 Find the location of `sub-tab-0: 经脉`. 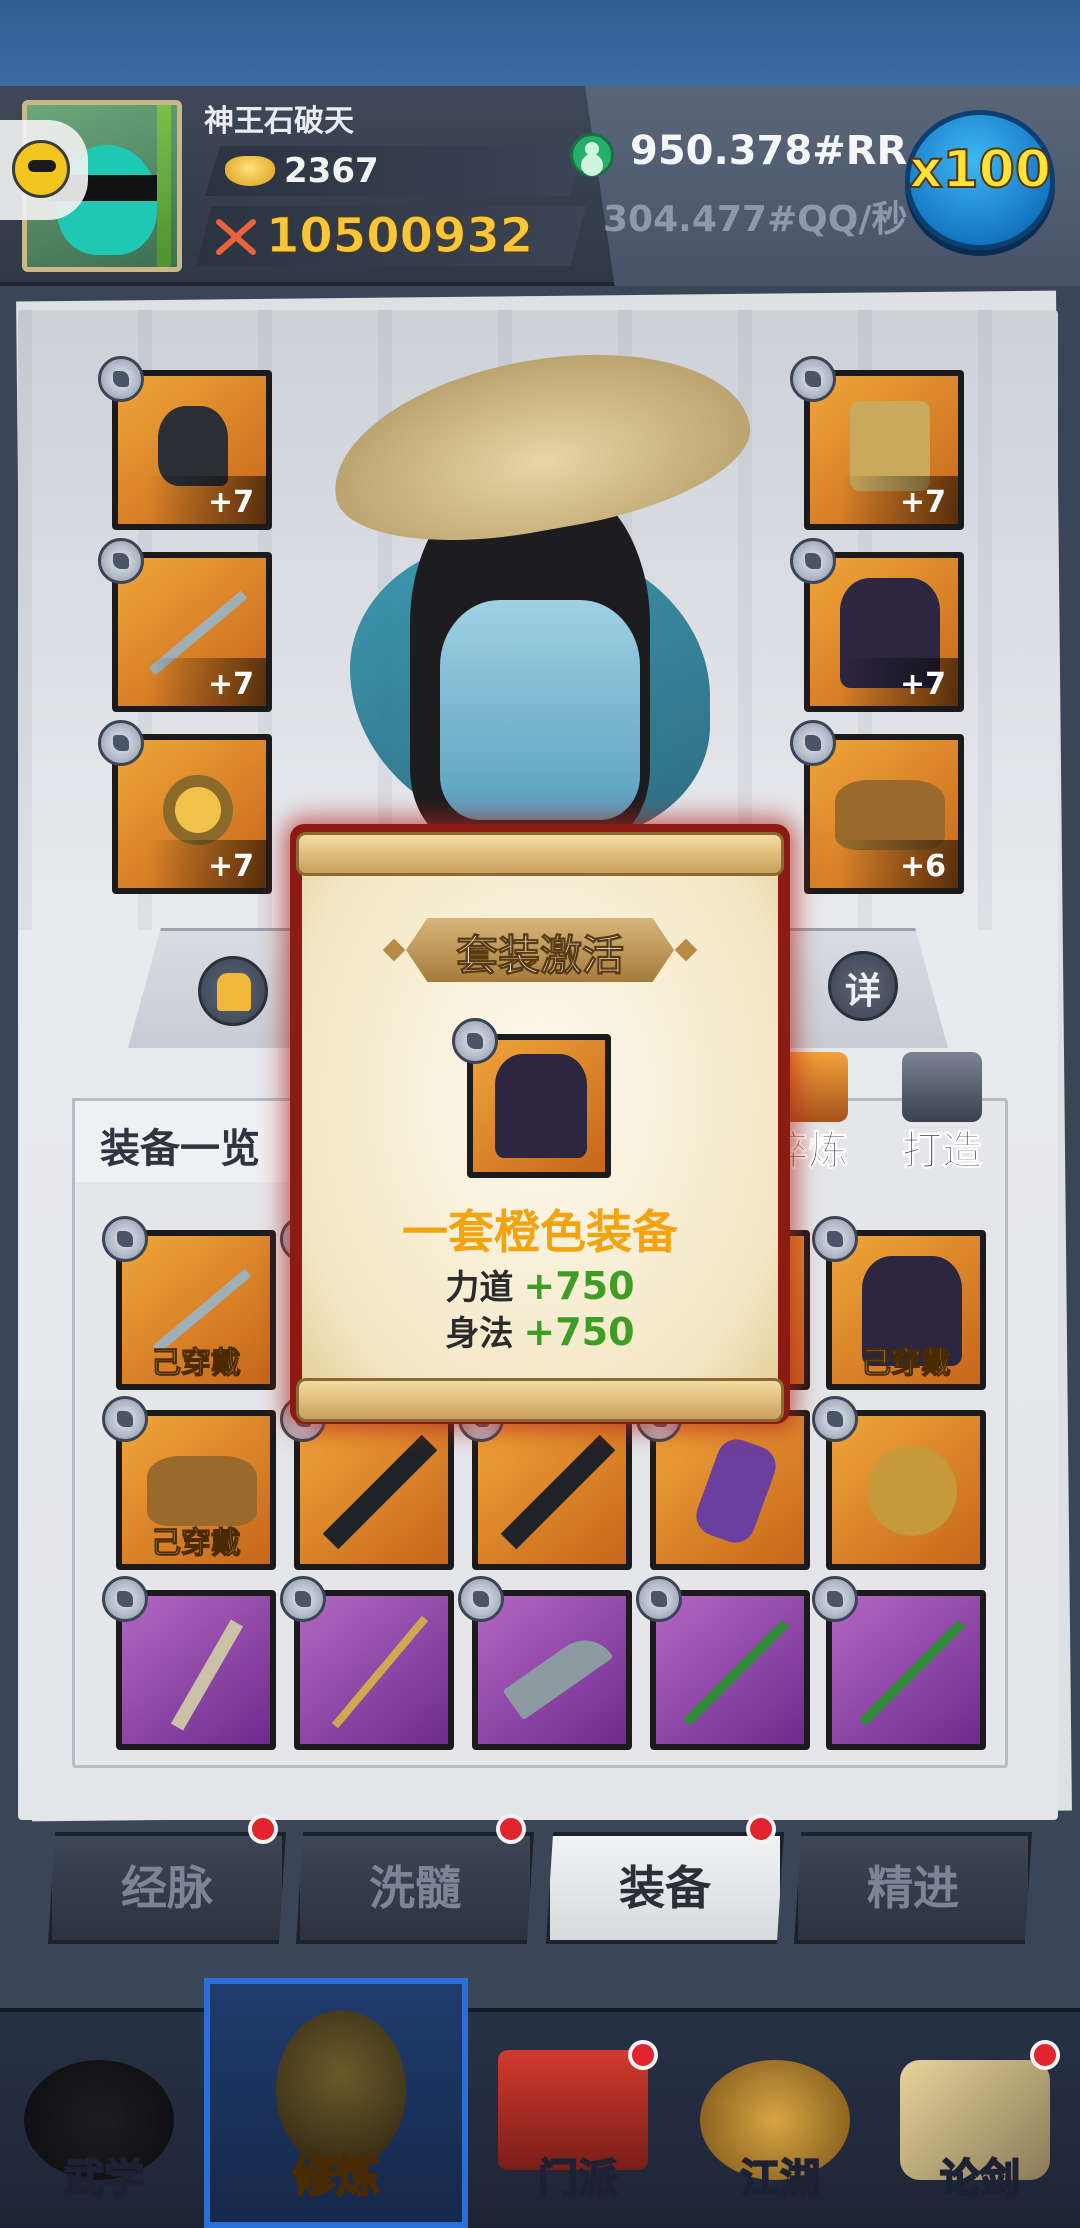

sub-tab-0: 经脉 is located at coordinates (167, 1888).